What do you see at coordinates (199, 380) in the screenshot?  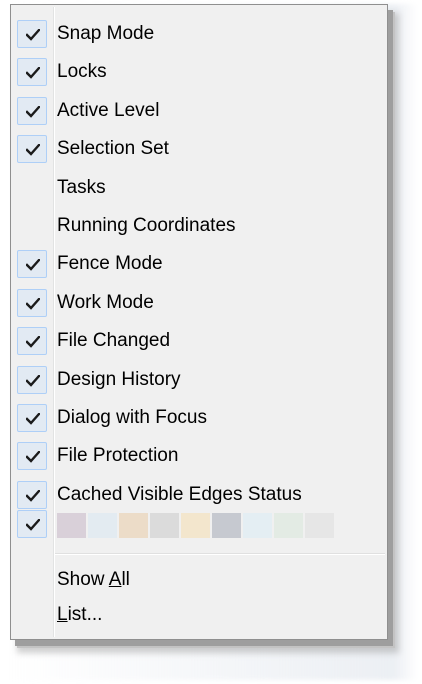 I see `menu-item: Design History` at bounding box center [199, 380].